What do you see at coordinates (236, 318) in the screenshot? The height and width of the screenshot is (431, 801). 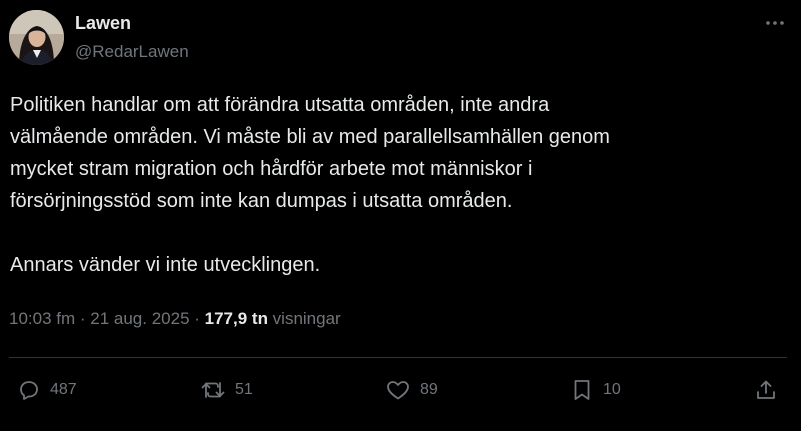 I see `views-count: 177,9 tn` at bounding box center [236, 318].